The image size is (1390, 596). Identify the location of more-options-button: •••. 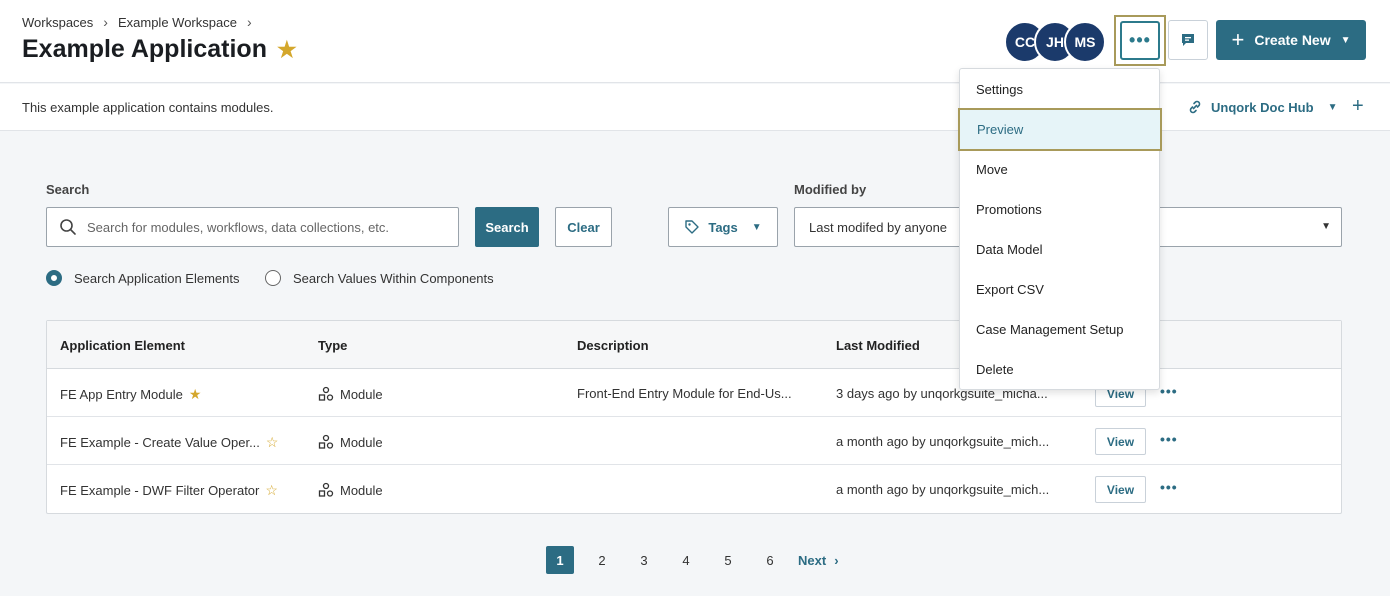
(1140, 40).